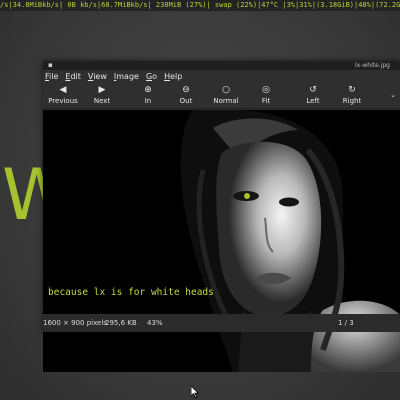  What do you see at coordinates (121, 323) in the screenshot?
I see `file-size: 295,6 KB` at bounding box center [121, 323].